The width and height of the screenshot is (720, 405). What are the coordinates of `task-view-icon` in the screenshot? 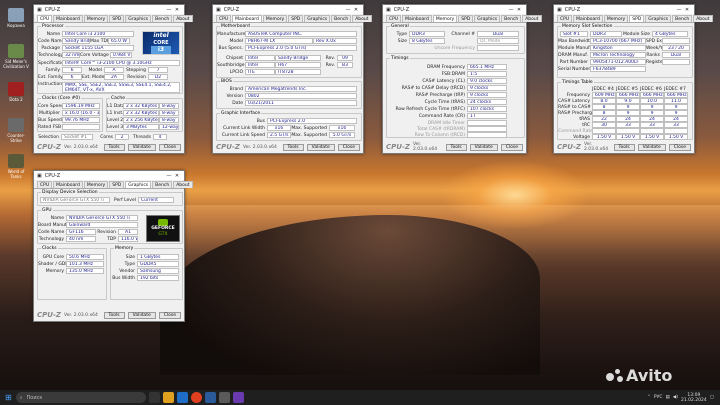 It's located at (154, 397).